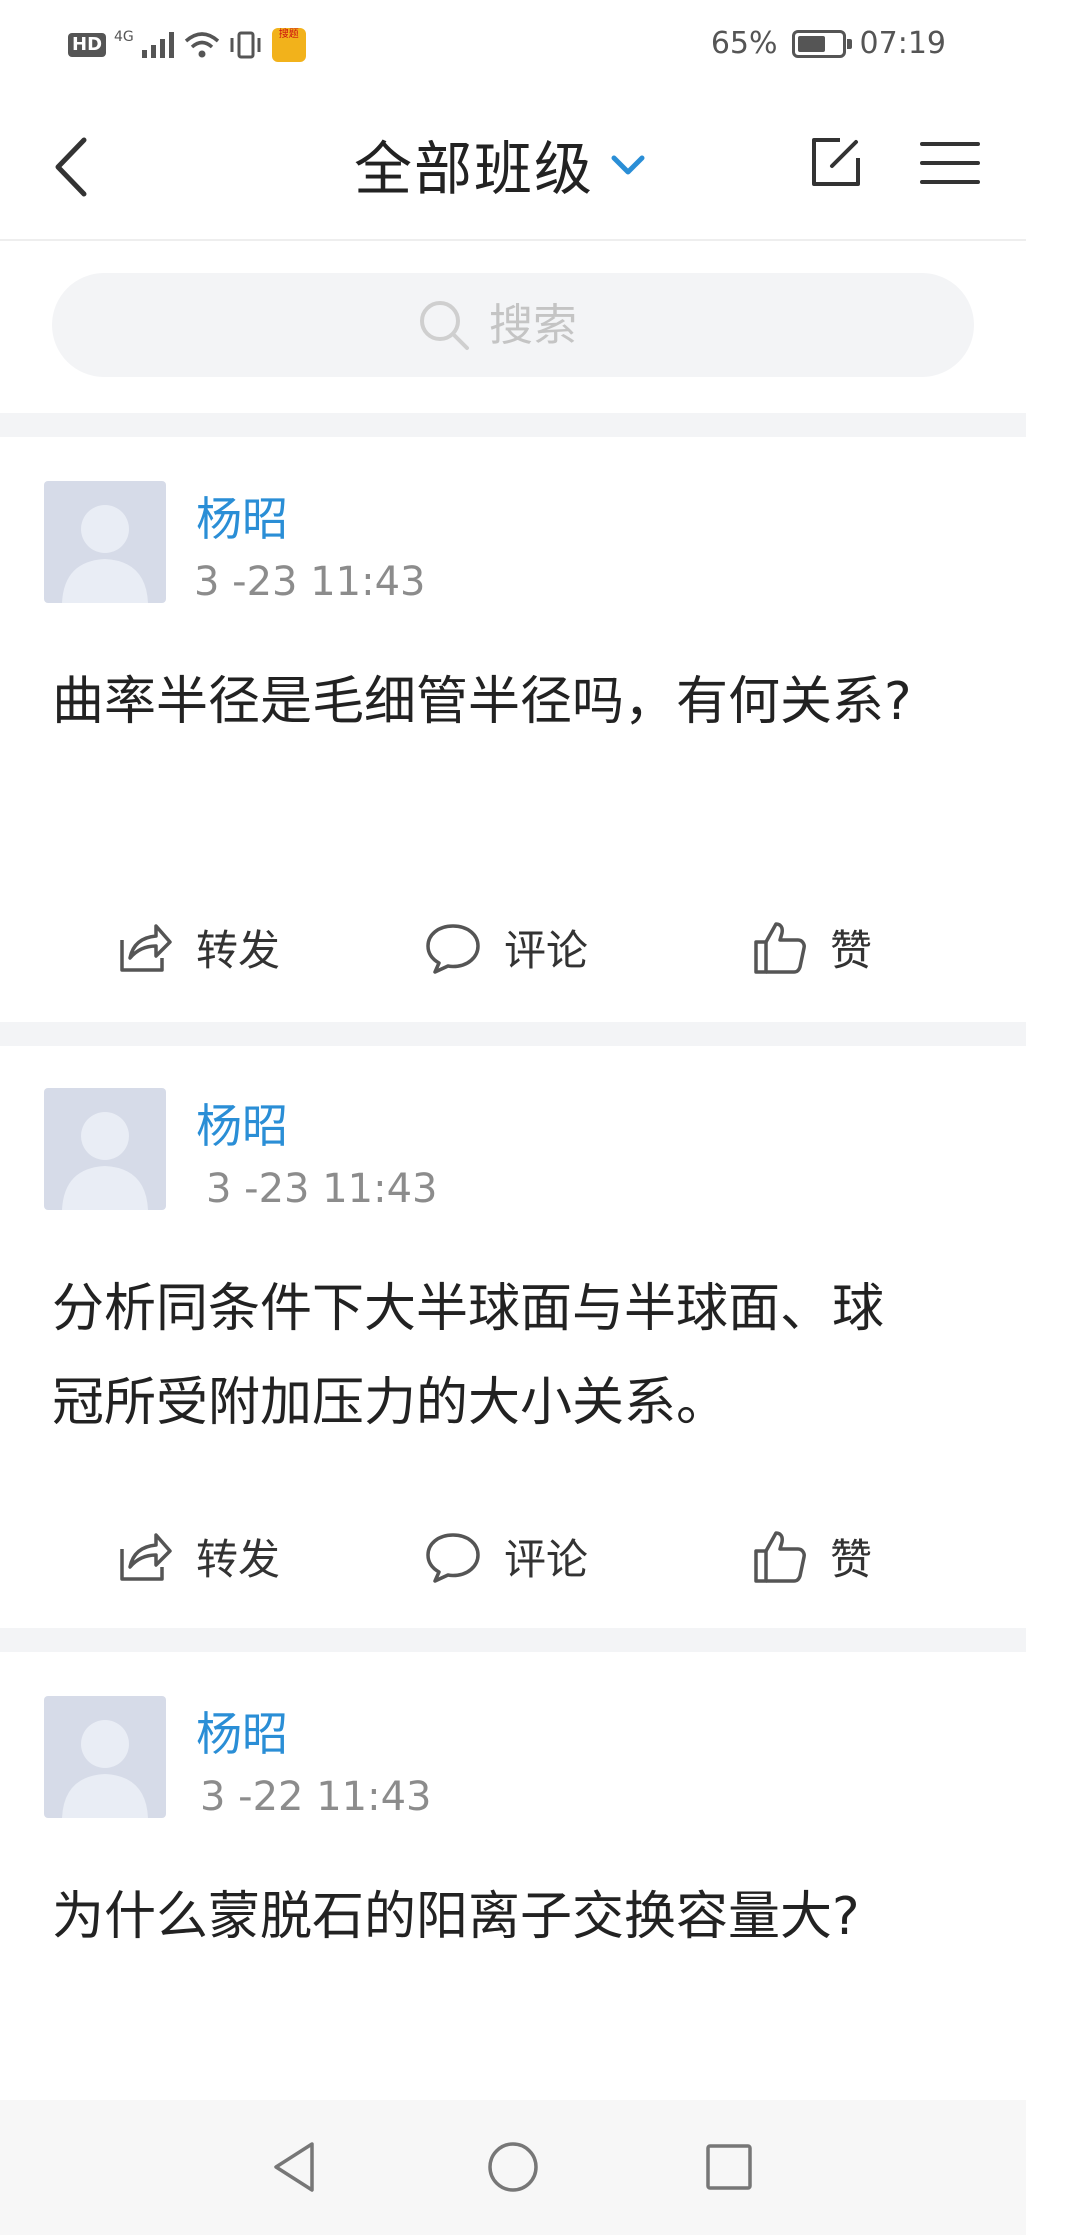 Image resolution: width=1080 pixels, height=2235 pixels. I want to click on clock: 07:19, so click(902, 43).